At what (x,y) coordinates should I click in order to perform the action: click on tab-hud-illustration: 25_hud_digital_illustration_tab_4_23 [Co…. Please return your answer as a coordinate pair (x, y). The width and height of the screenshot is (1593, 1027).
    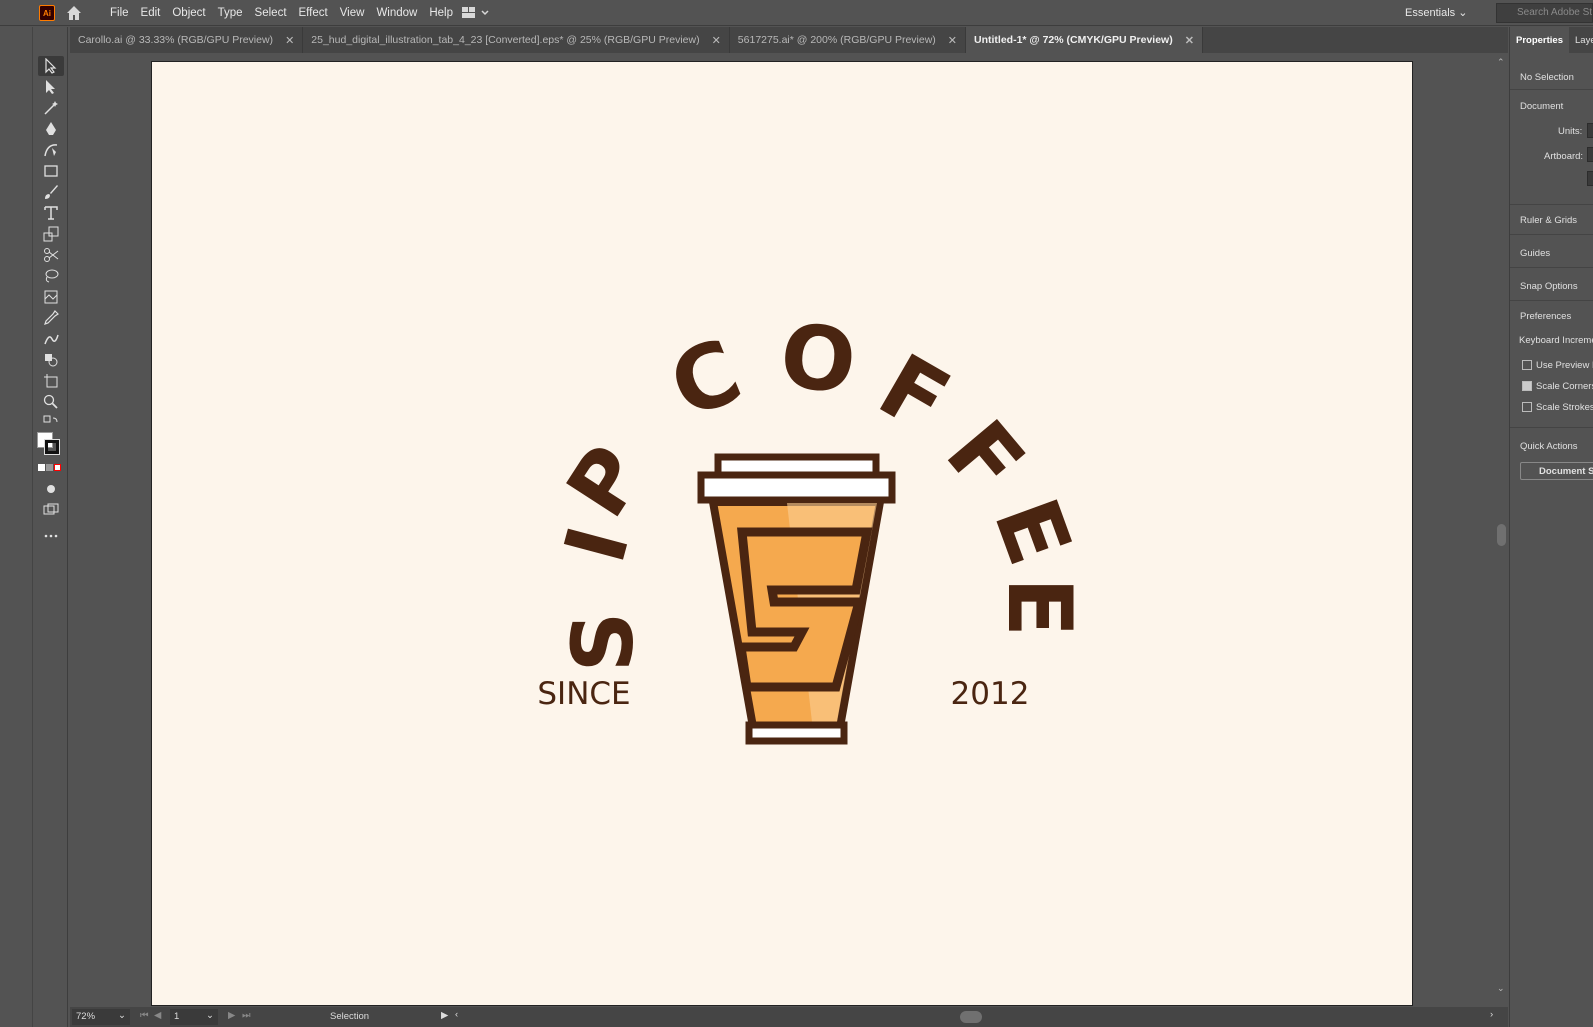
    Looking at the image, I should click on (516, 40).